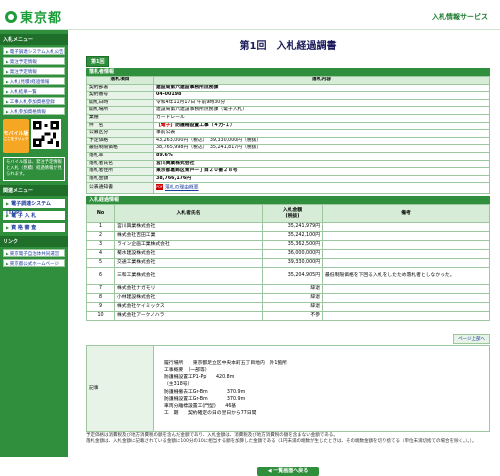 This screenshot has width=500, height=476. I want to click on page-top-button: ページ上部へ, so click(471, 339).